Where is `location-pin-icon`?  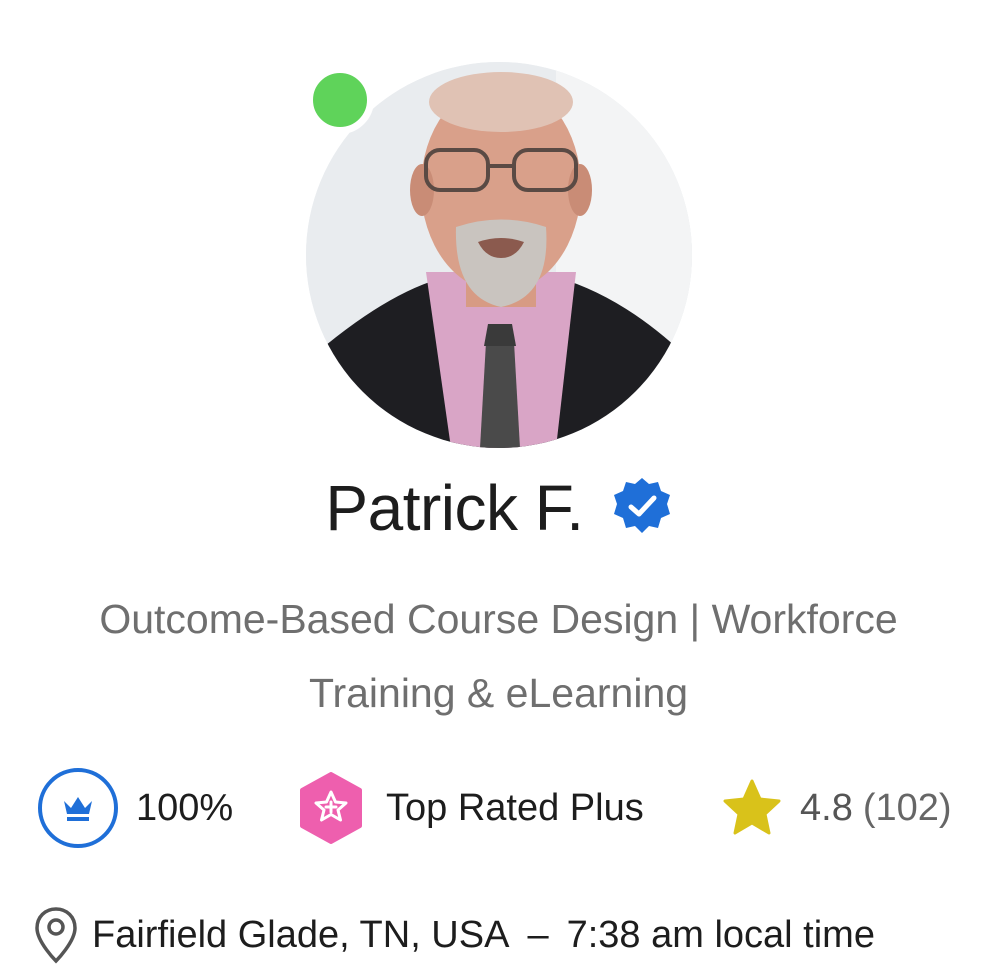 location-pin-icon is located at coordinates (56, 935).